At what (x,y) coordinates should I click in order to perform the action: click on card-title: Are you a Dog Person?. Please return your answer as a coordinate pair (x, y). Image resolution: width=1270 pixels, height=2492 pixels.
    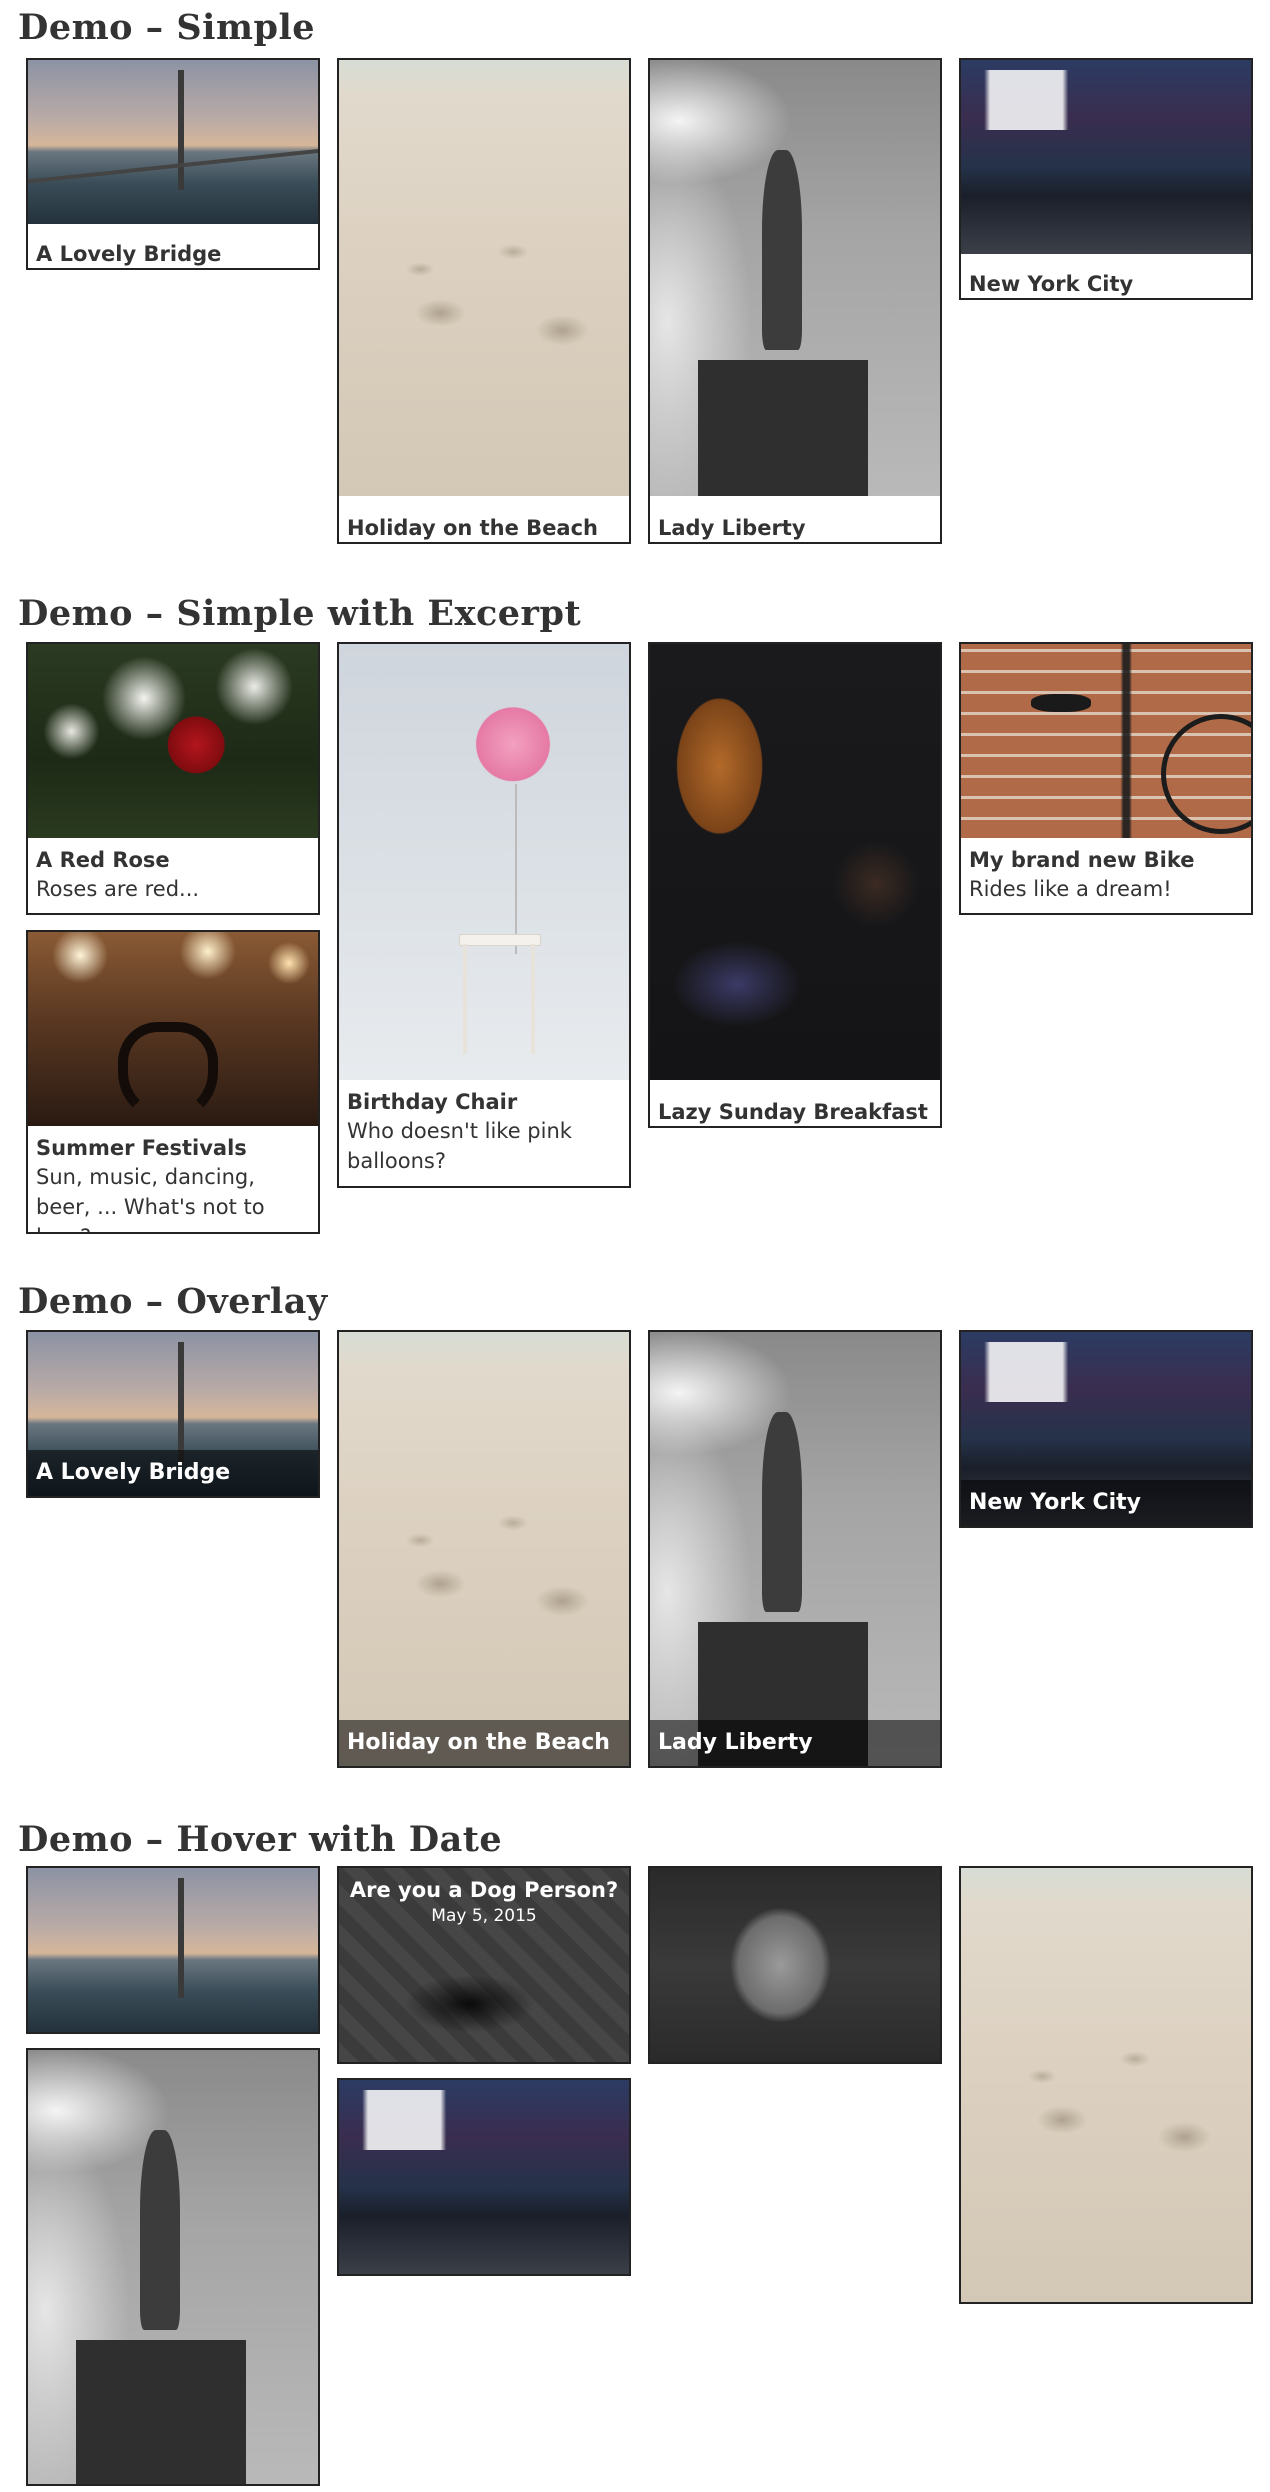
    Looking at the image, I should click on (484, 1890).